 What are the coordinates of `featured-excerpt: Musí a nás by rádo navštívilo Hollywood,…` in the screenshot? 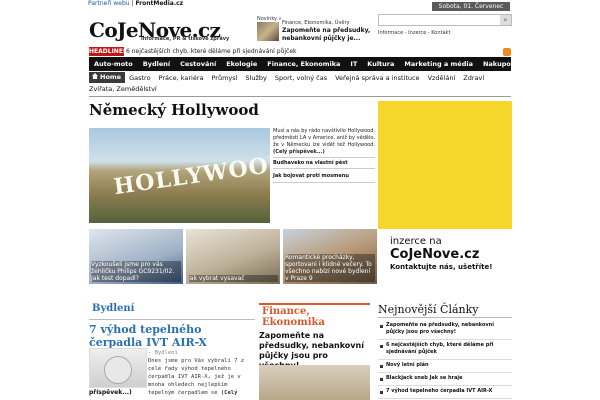 It's located at (324, 142).